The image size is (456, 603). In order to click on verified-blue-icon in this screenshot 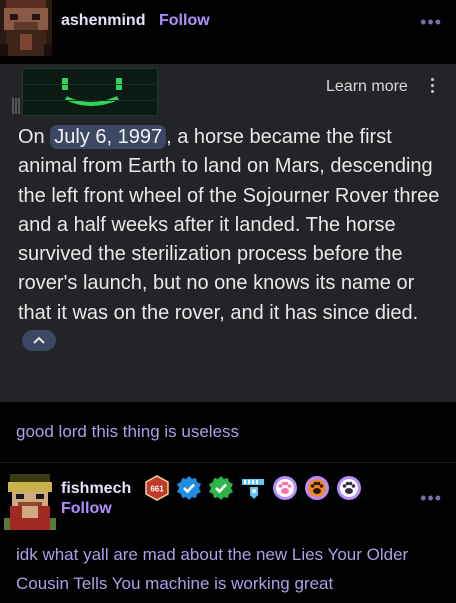, I will do `click(189, 488)`.